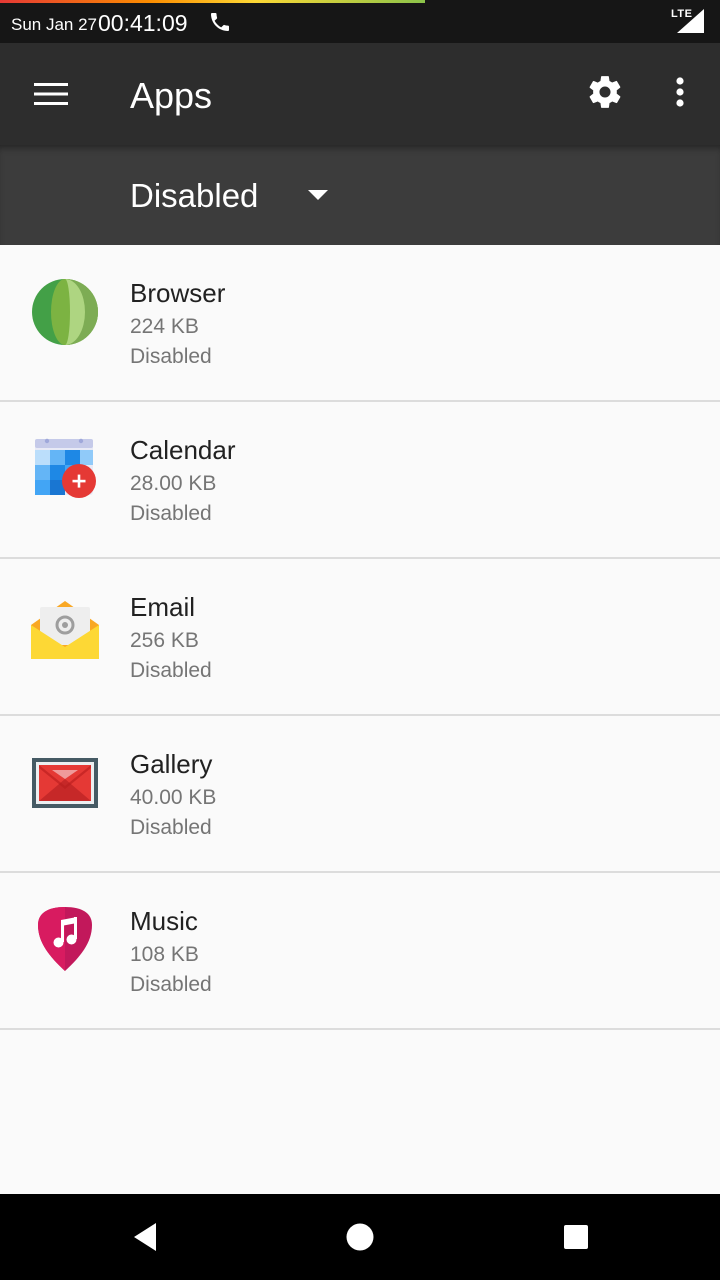 Image resolution: width=720 pixels, height=1280 pixels. Describe the element at coordinates (220, 22) in the screenshot. I see `phone-call-icon` at that location.